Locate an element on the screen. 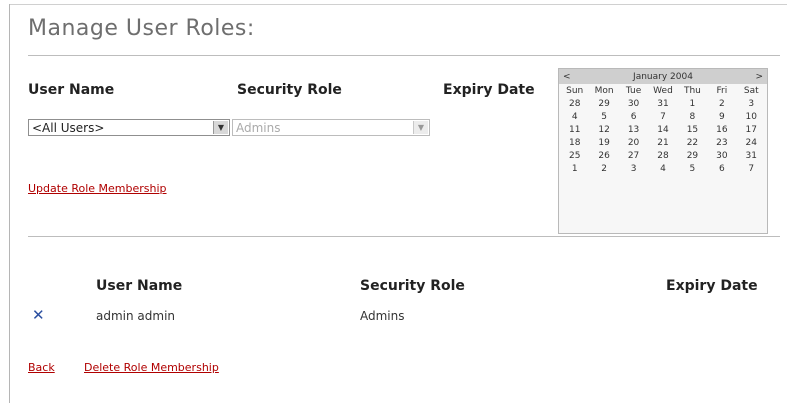 Image resolution: width=787 pixels, height=403 pixels. update-role-membership-link: Update Role Membership is located at coordinates (97, 188).